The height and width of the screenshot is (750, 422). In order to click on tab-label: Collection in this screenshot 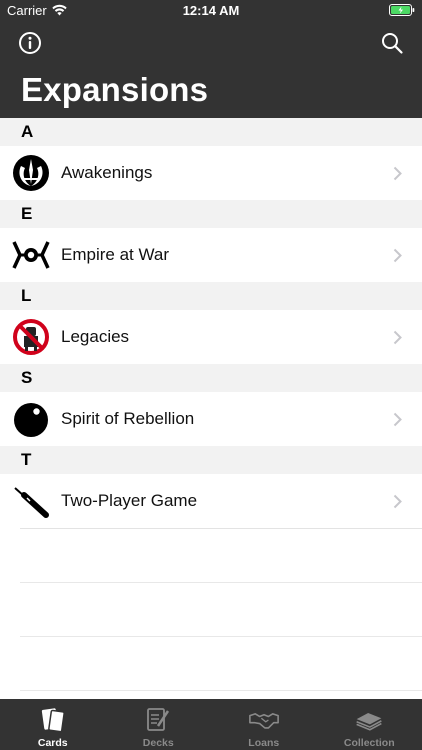, I will do `click(369, 743)`.